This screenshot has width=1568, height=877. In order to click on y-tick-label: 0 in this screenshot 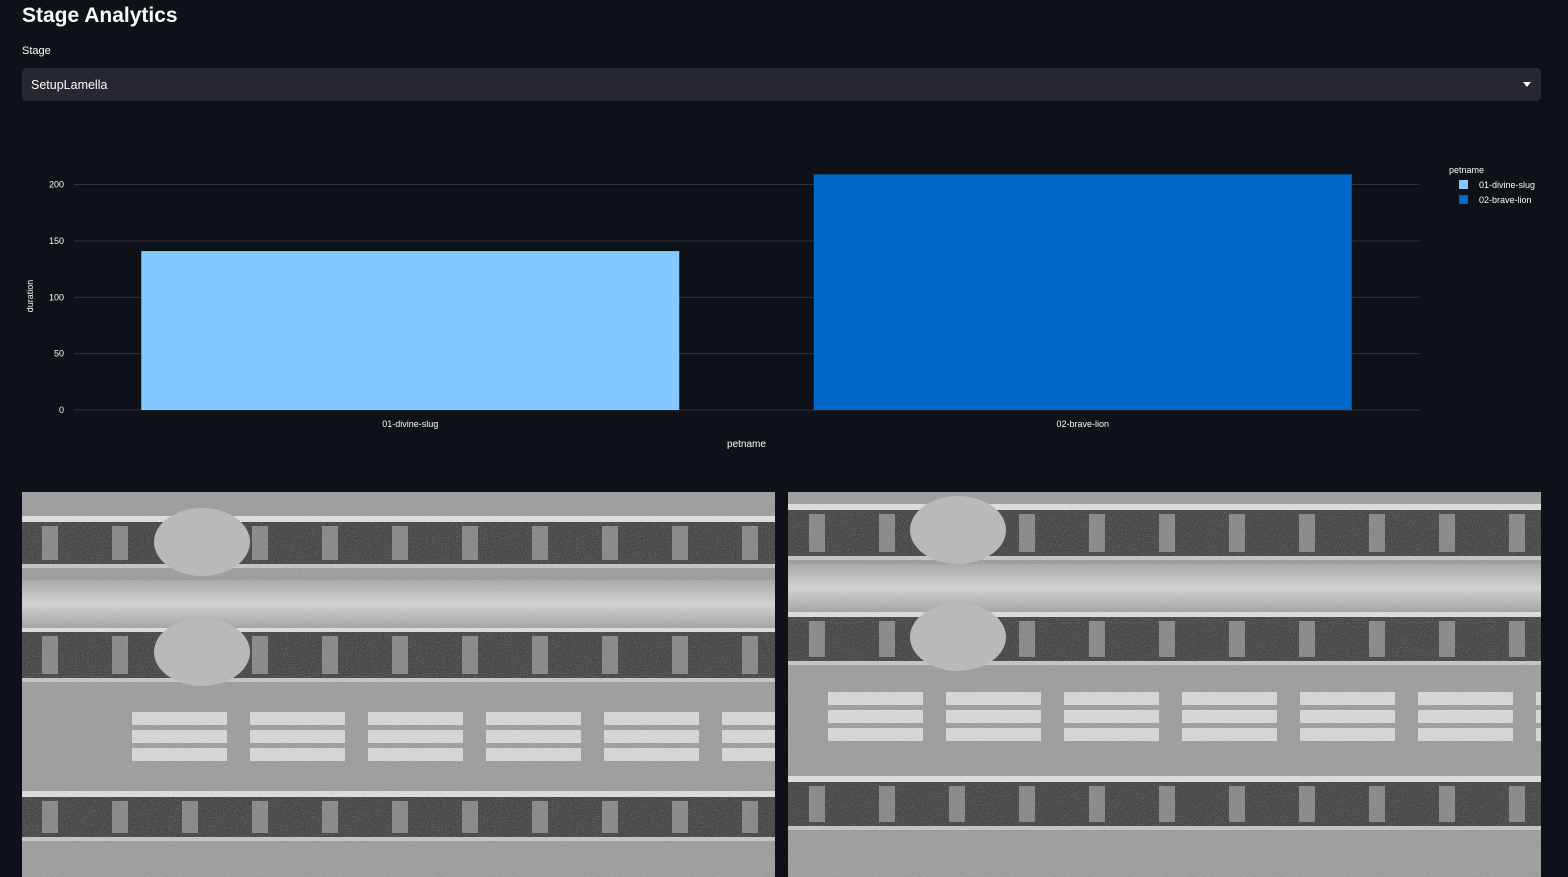, I will do `click(61, 410)`.